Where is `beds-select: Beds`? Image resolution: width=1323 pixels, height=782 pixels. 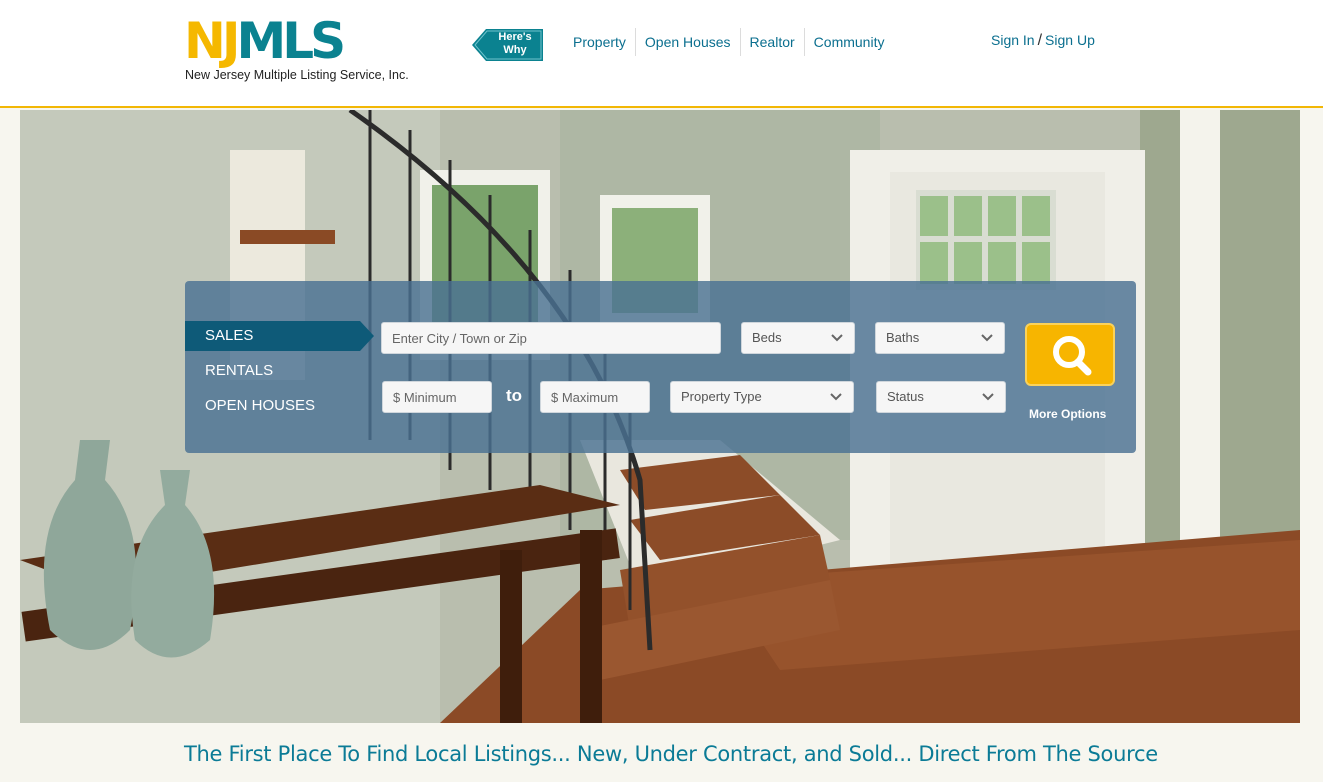
beds-select: Beds is located at coordinates (798, 338).